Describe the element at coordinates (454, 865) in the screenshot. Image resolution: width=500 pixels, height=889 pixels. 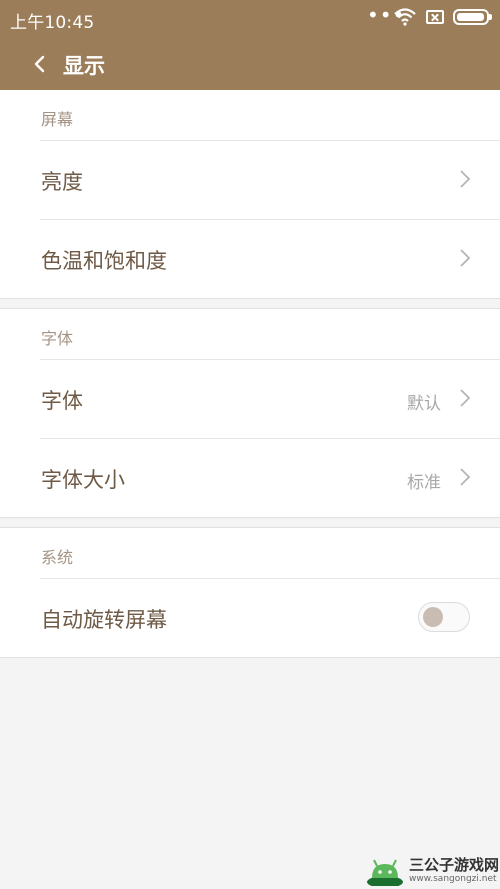
I see `watermark-title: 三公子游戏网` at that location.